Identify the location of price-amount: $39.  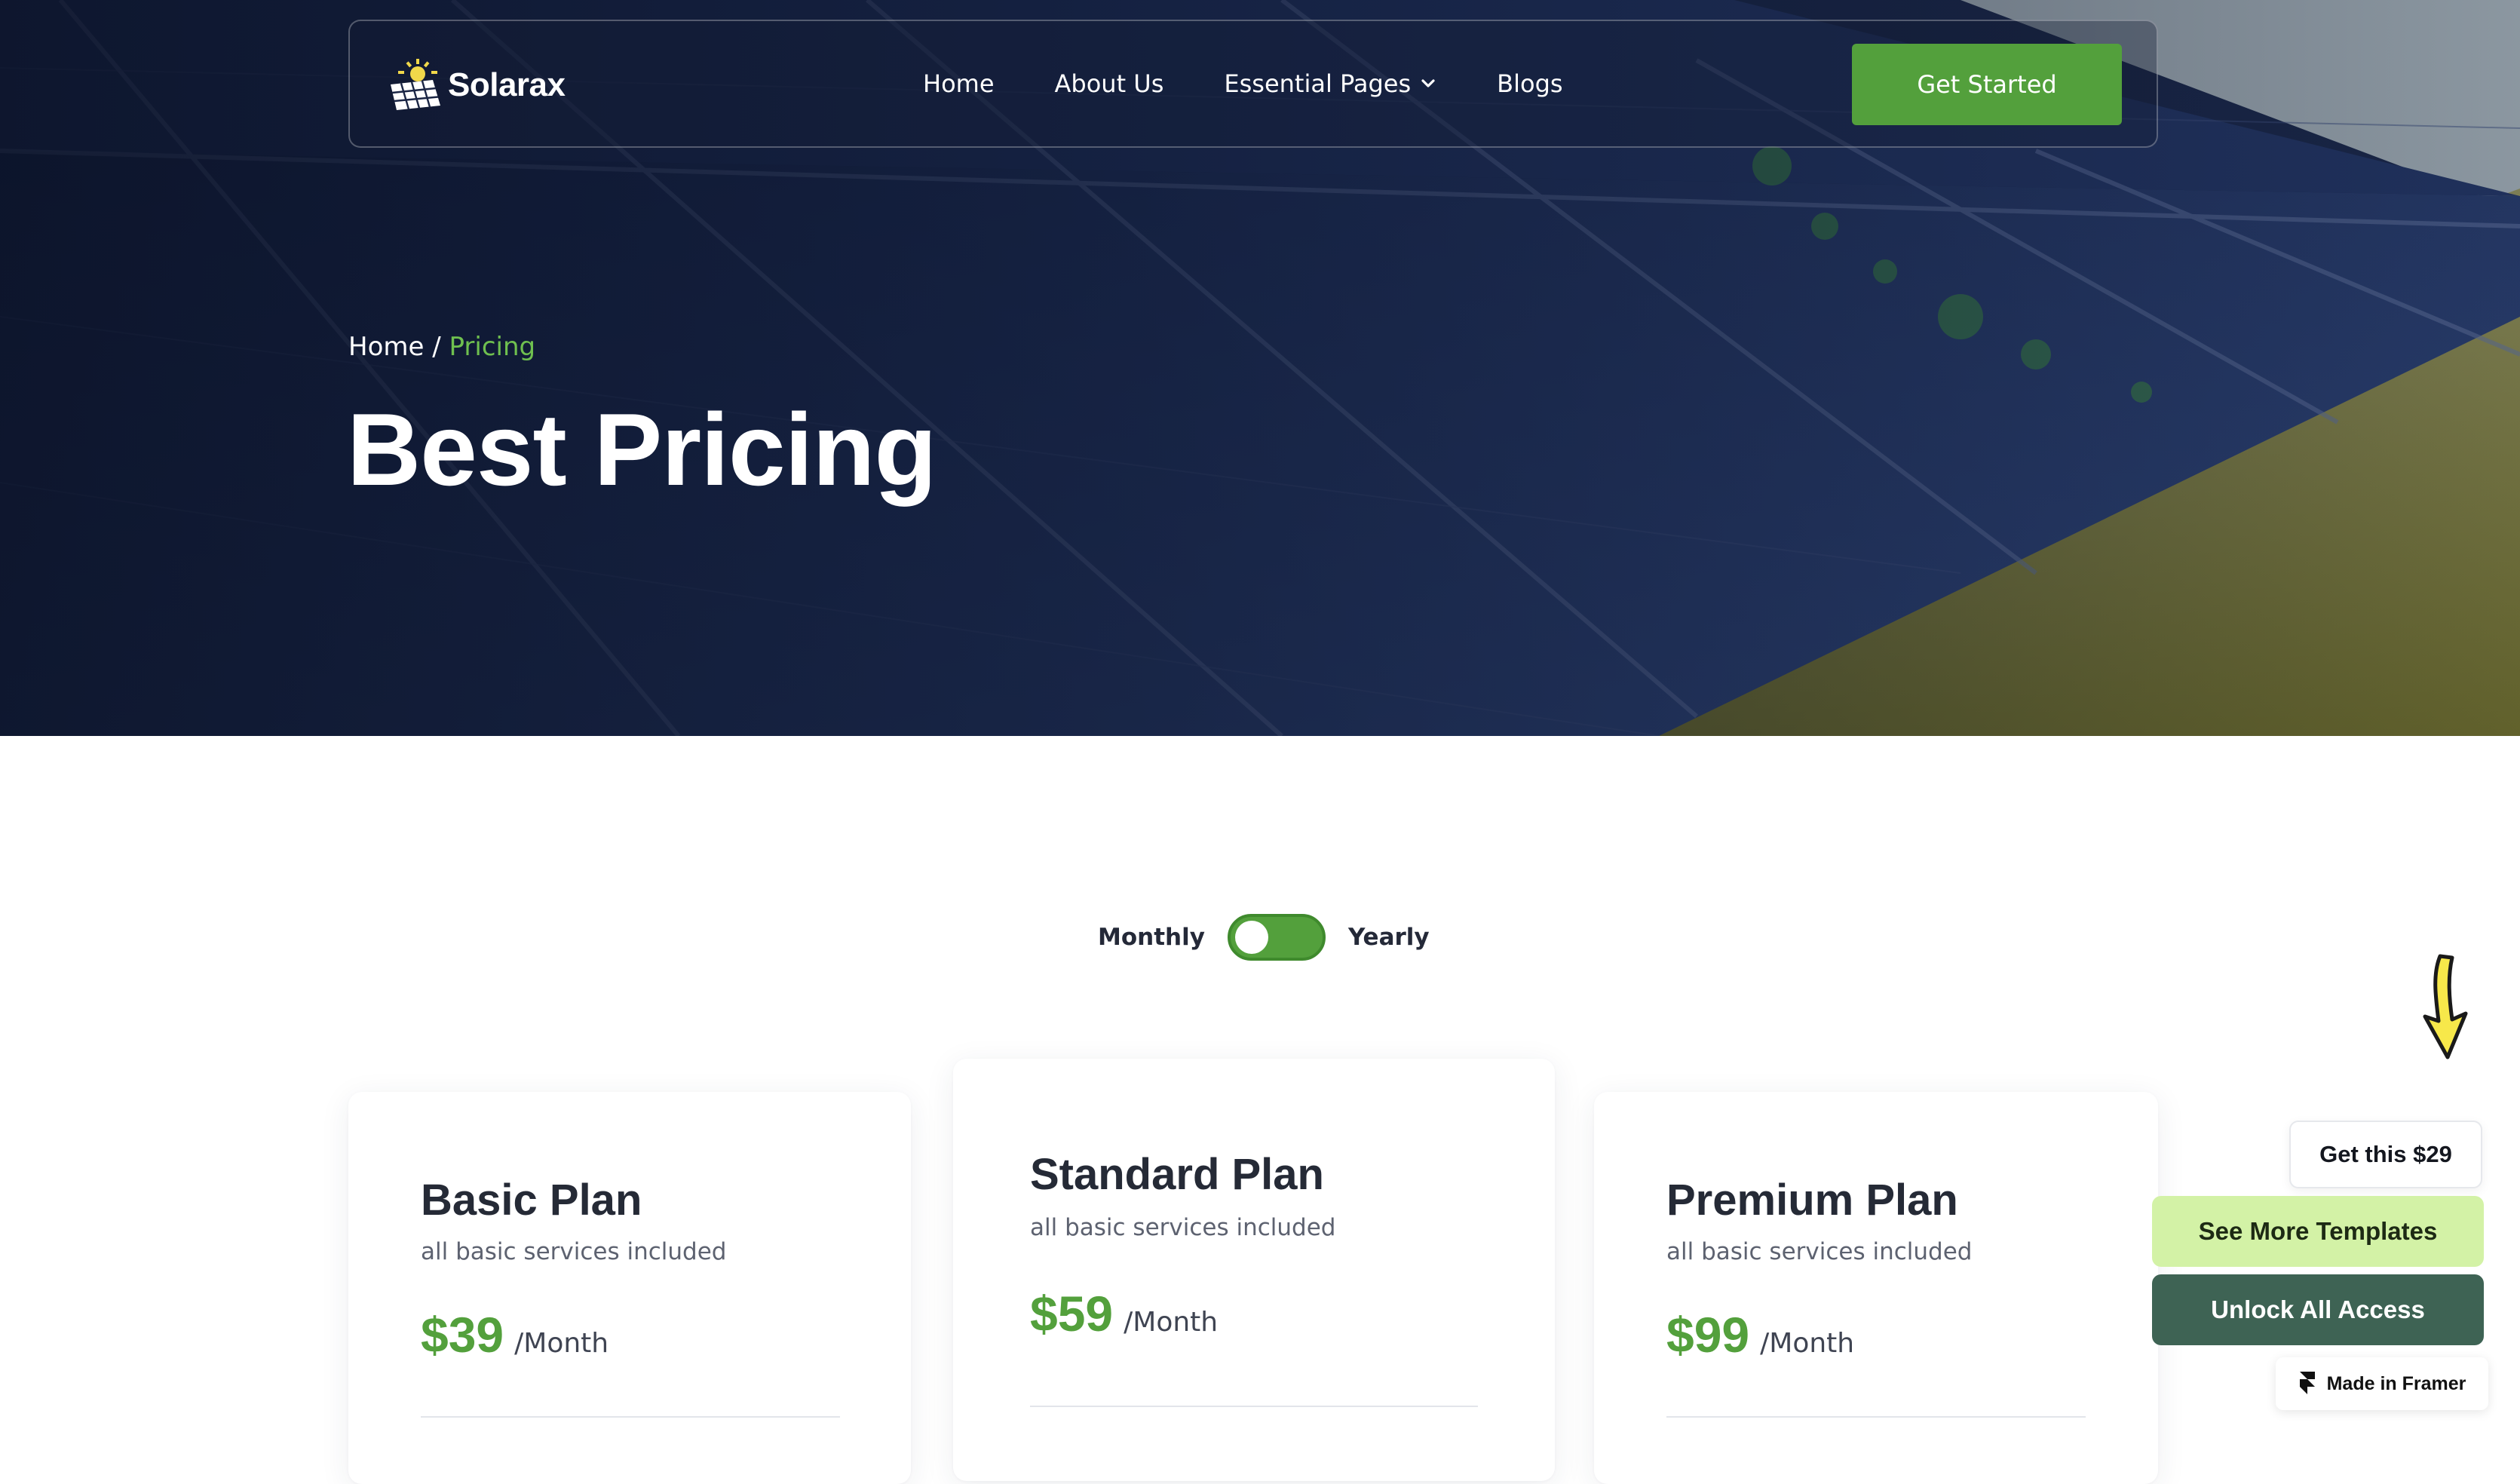
(462, 1335).